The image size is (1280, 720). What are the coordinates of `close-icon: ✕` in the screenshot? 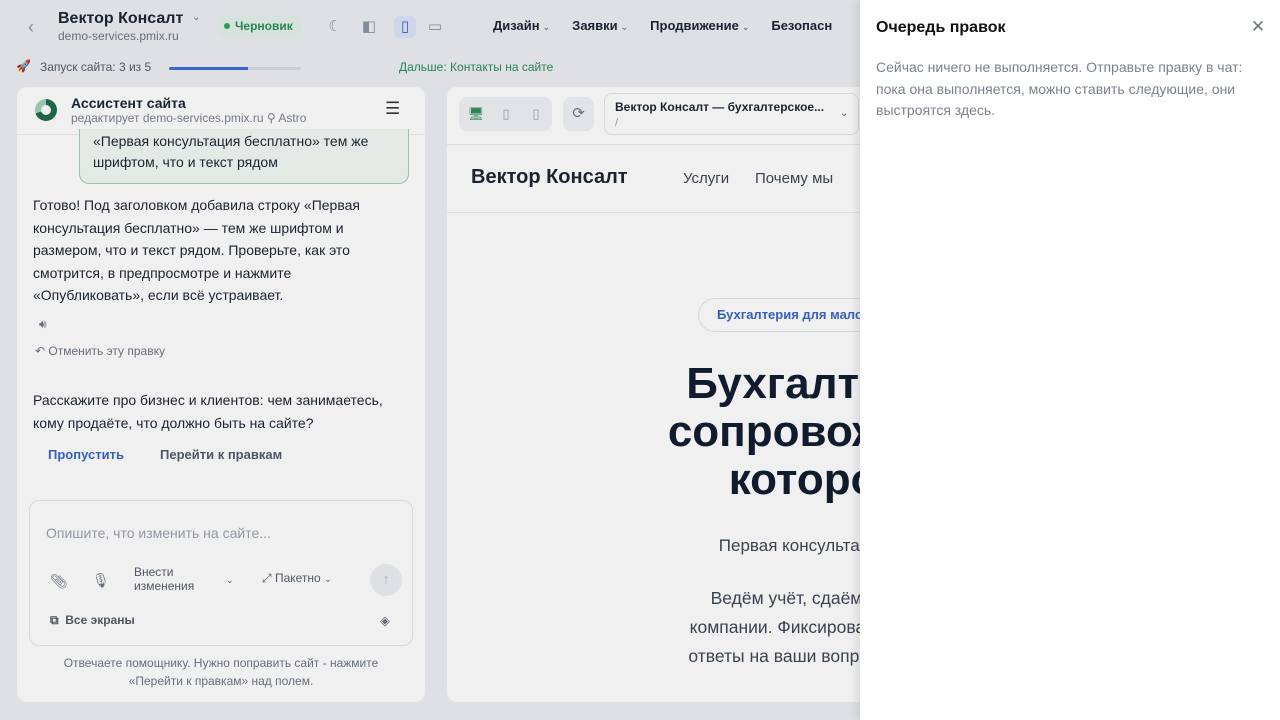 It's located at (1258, 27).